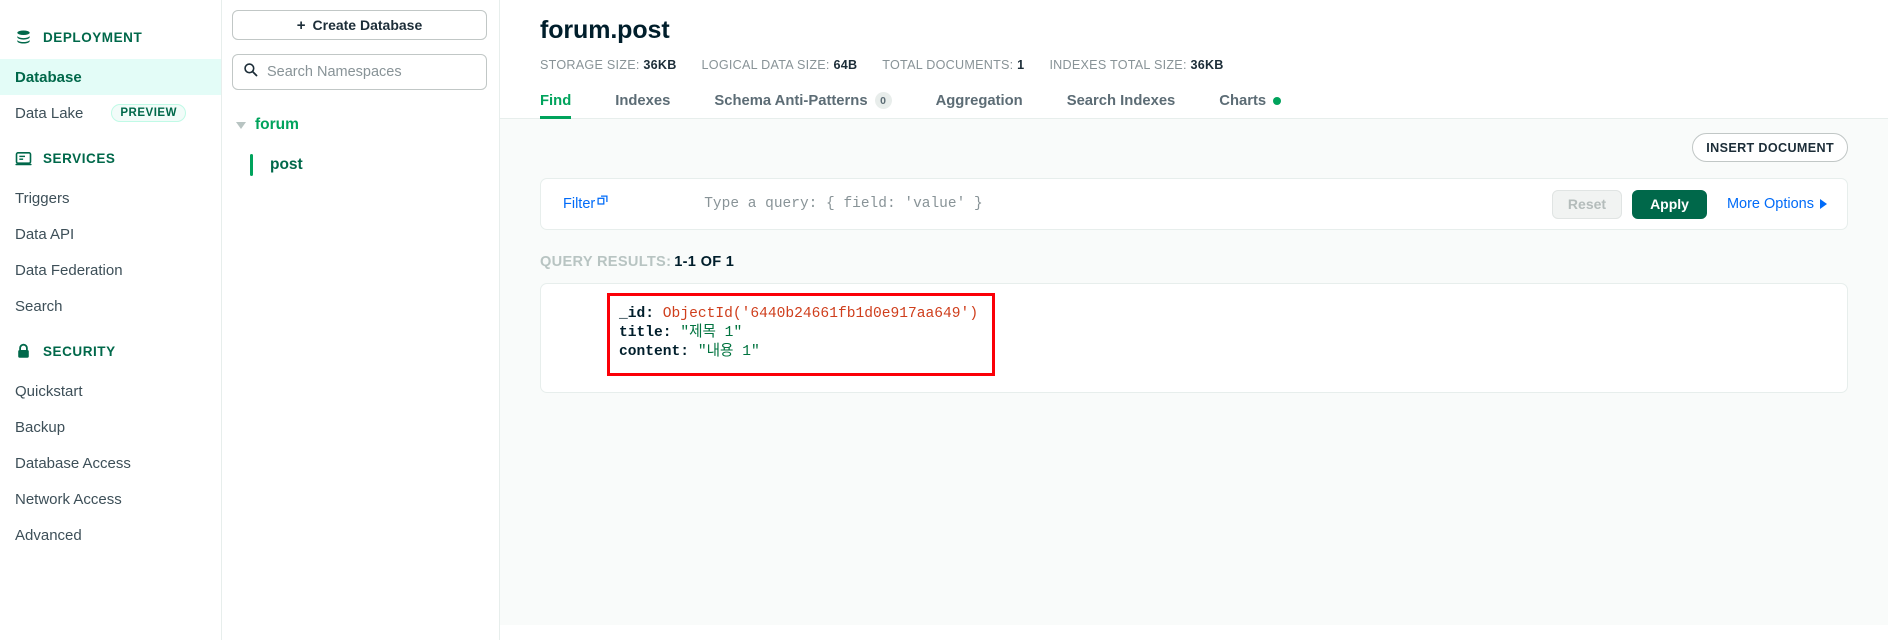 Image resolution: width=1888 pixels, height=640 pixels. Describe the element at coordinates (728, 352) in the screenshot. I see `field-value: "내용 1"` at that location.